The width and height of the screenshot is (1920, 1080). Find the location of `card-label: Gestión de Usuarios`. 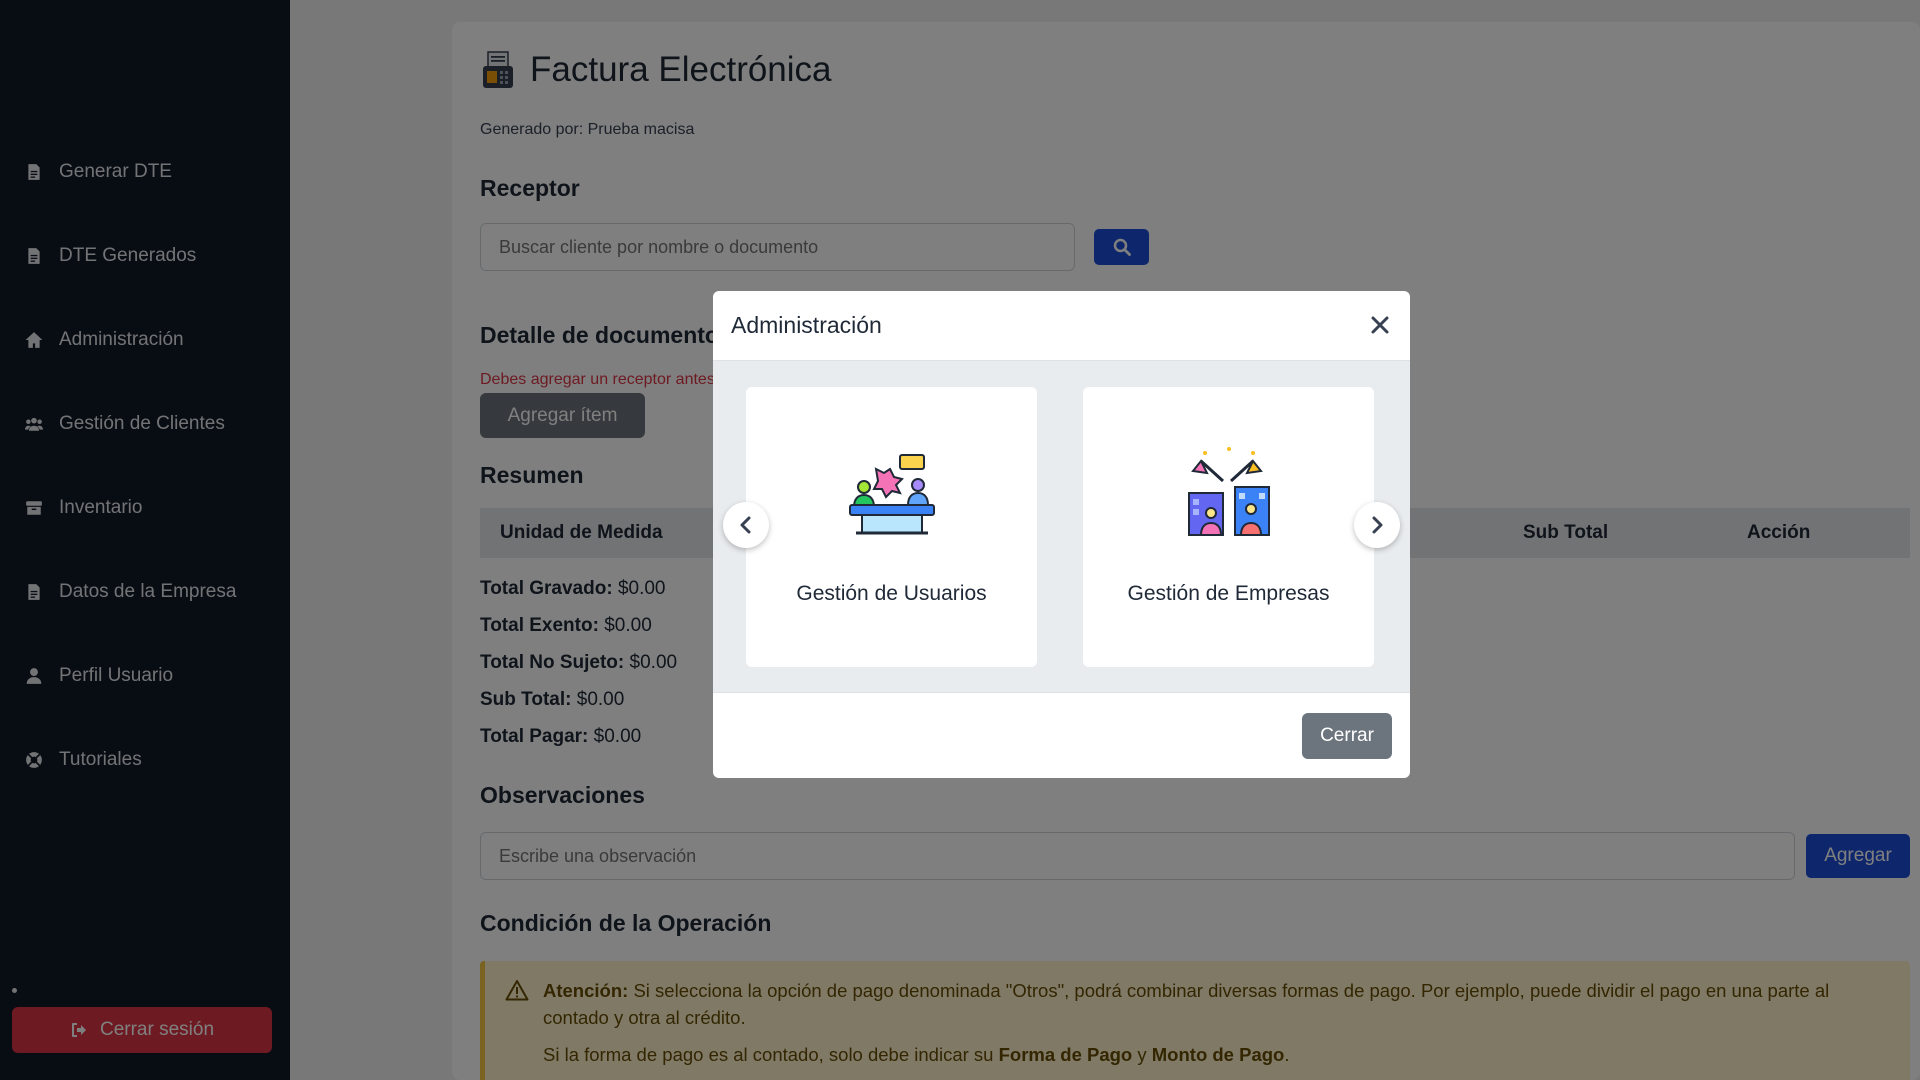

card-label: Gestión de Usuarios is located at coordinates (891, 593).